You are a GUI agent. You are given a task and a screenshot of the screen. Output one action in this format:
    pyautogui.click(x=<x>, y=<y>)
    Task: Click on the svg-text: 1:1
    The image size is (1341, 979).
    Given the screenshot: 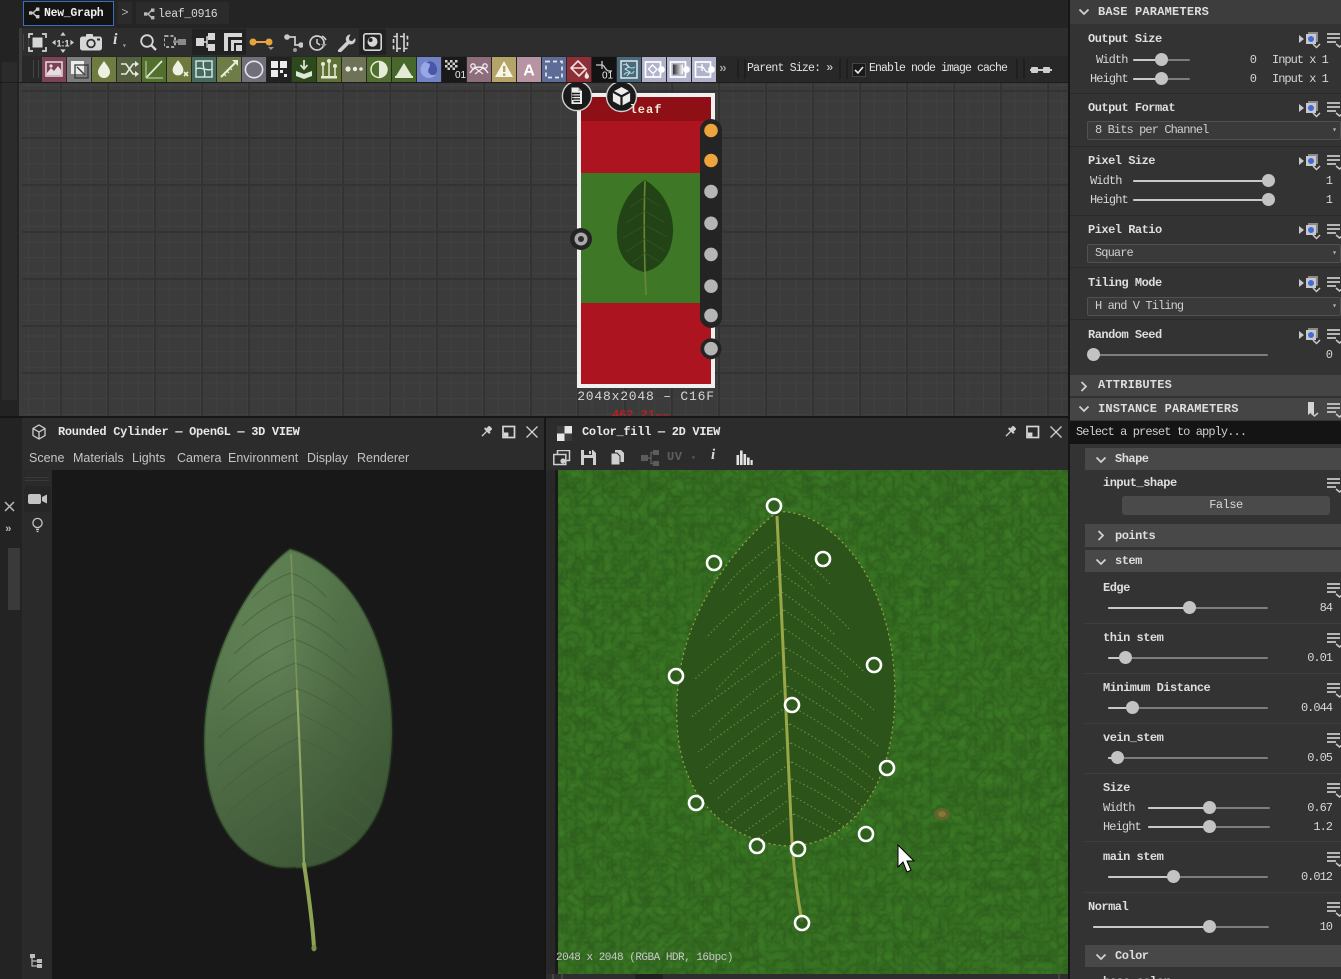 What is the action you would take?
    pyautogui.click(x=62, y=43)
    